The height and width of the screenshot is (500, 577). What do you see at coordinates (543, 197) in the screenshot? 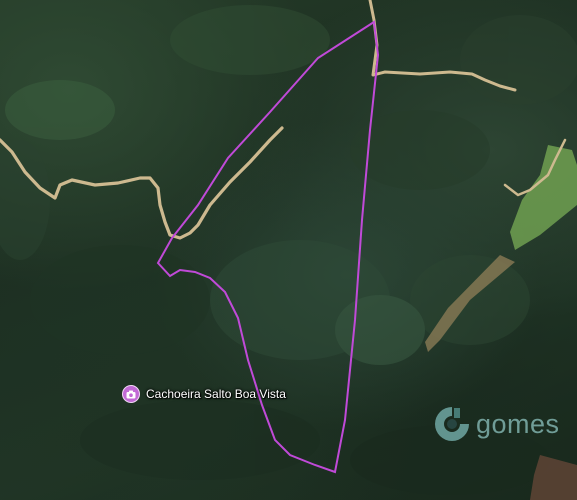
I see `pasture-patch` at bounding box center [543, 197].